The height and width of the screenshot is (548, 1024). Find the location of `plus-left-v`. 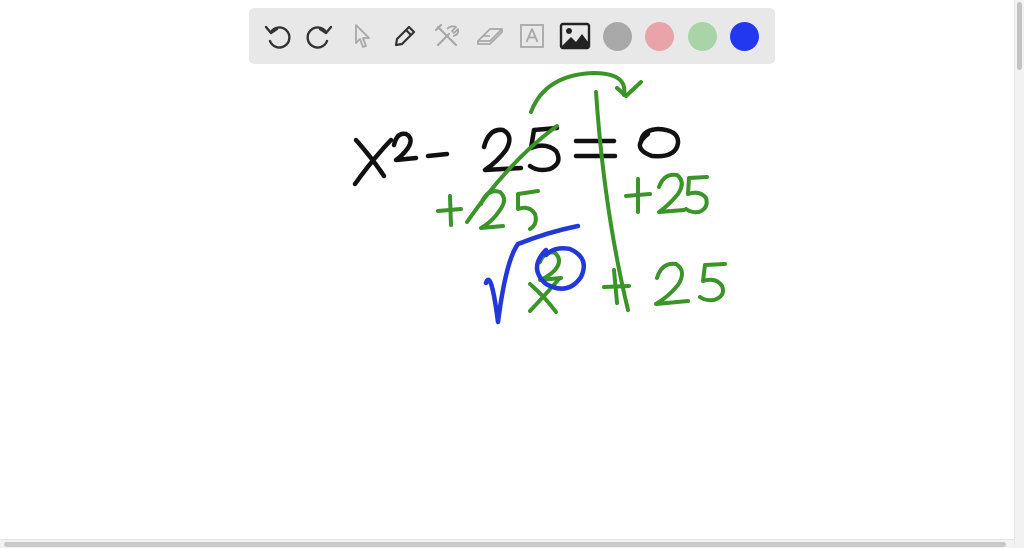

plus-left-v is located at coordinates (450, 210).